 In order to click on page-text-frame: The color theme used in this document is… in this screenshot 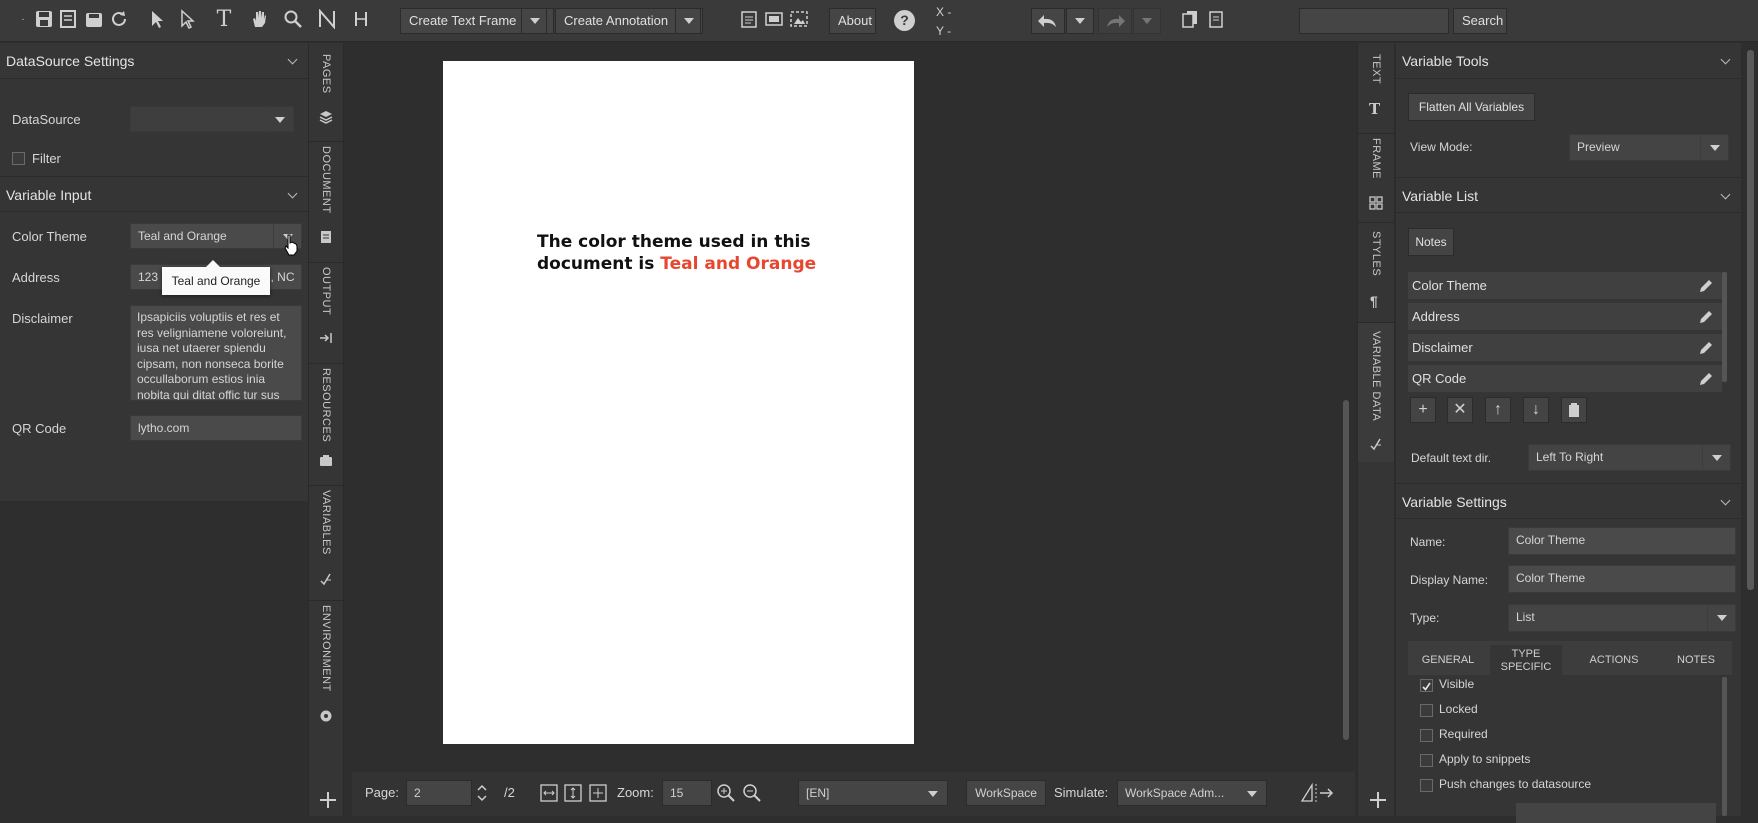, I will do `click(702, 253)`.